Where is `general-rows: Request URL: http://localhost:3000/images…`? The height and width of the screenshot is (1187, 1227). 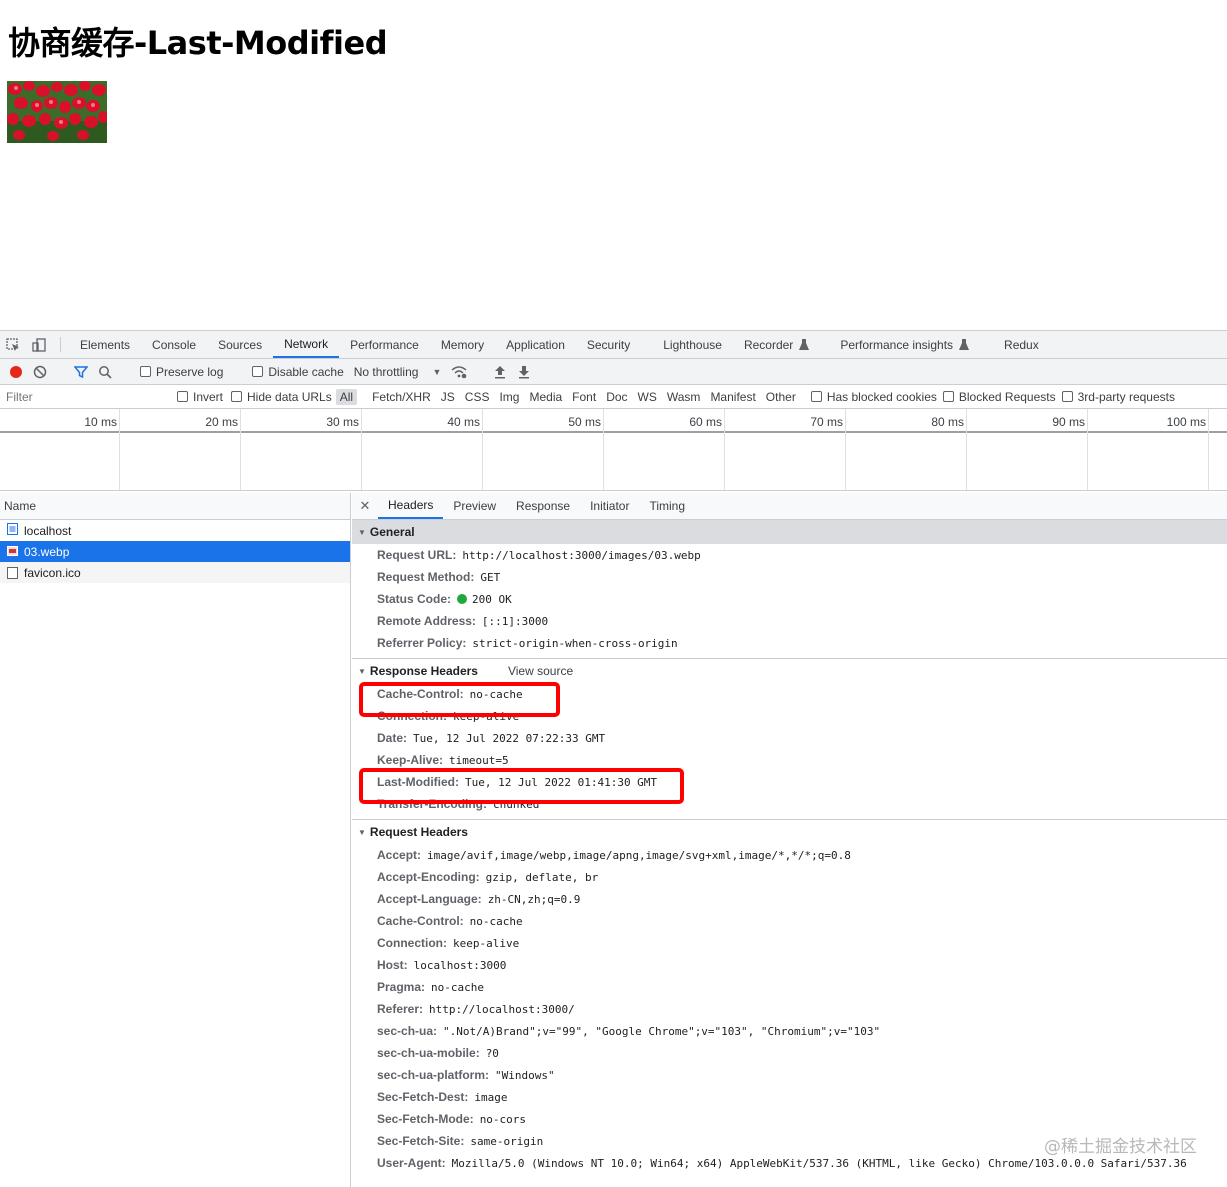
general-rows: Request URL: http://localhost:3000/images… is located at coordinates (789, 599).